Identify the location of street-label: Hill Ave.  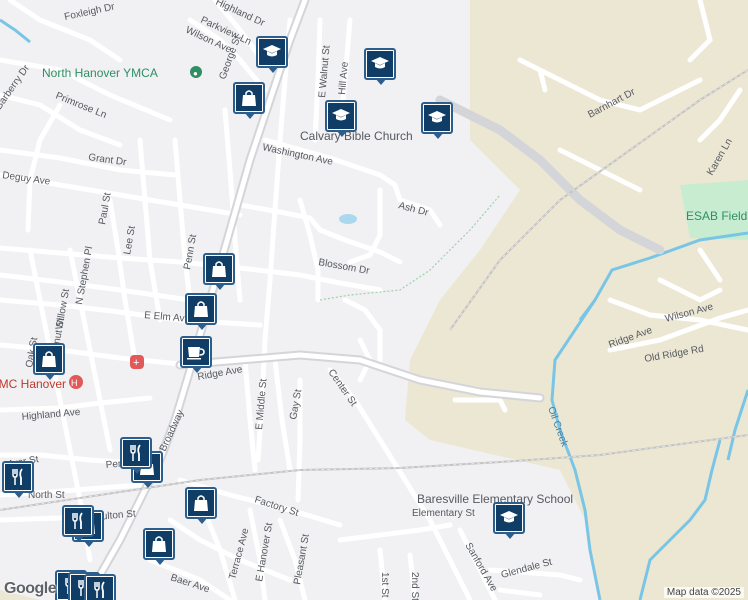
(344, 78).